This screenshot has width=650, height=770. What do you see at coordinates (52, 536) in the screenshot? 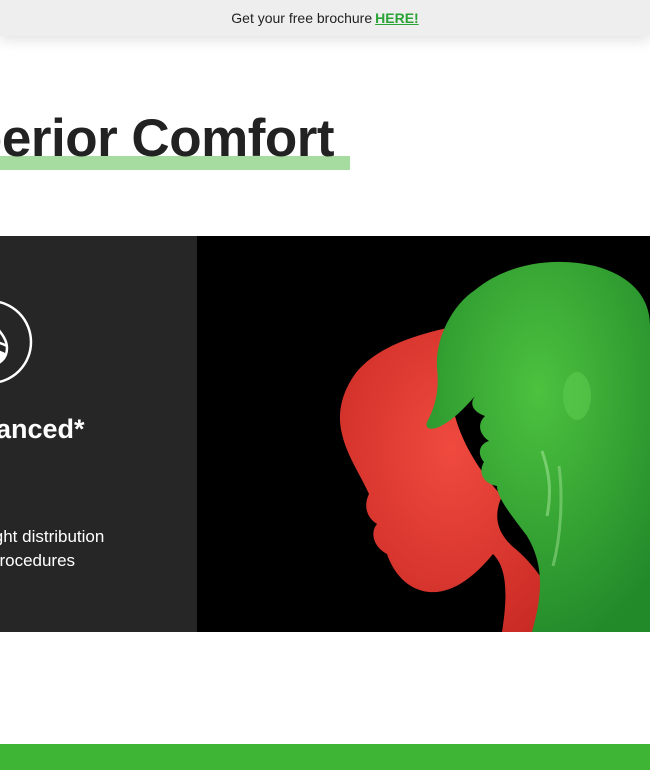
I see `feature-desc-line-1: ight distribution` at bounding box center [52, 536].